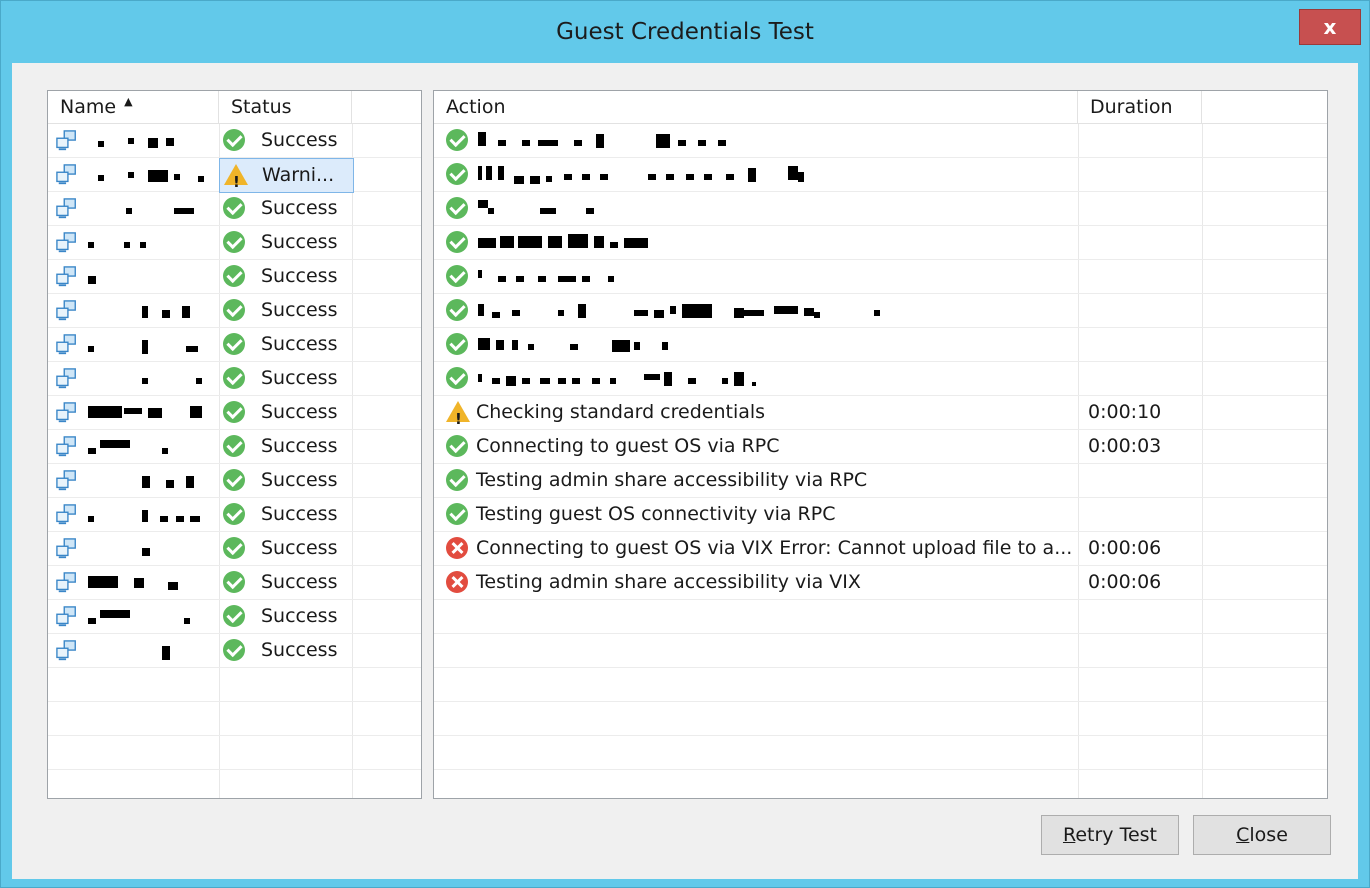 Image resolution: width=1370 pixels, height=888 pixels. Describe the element at coordinates (285, 107) in the screenshot. I see `column-header-status: Status` at that location.